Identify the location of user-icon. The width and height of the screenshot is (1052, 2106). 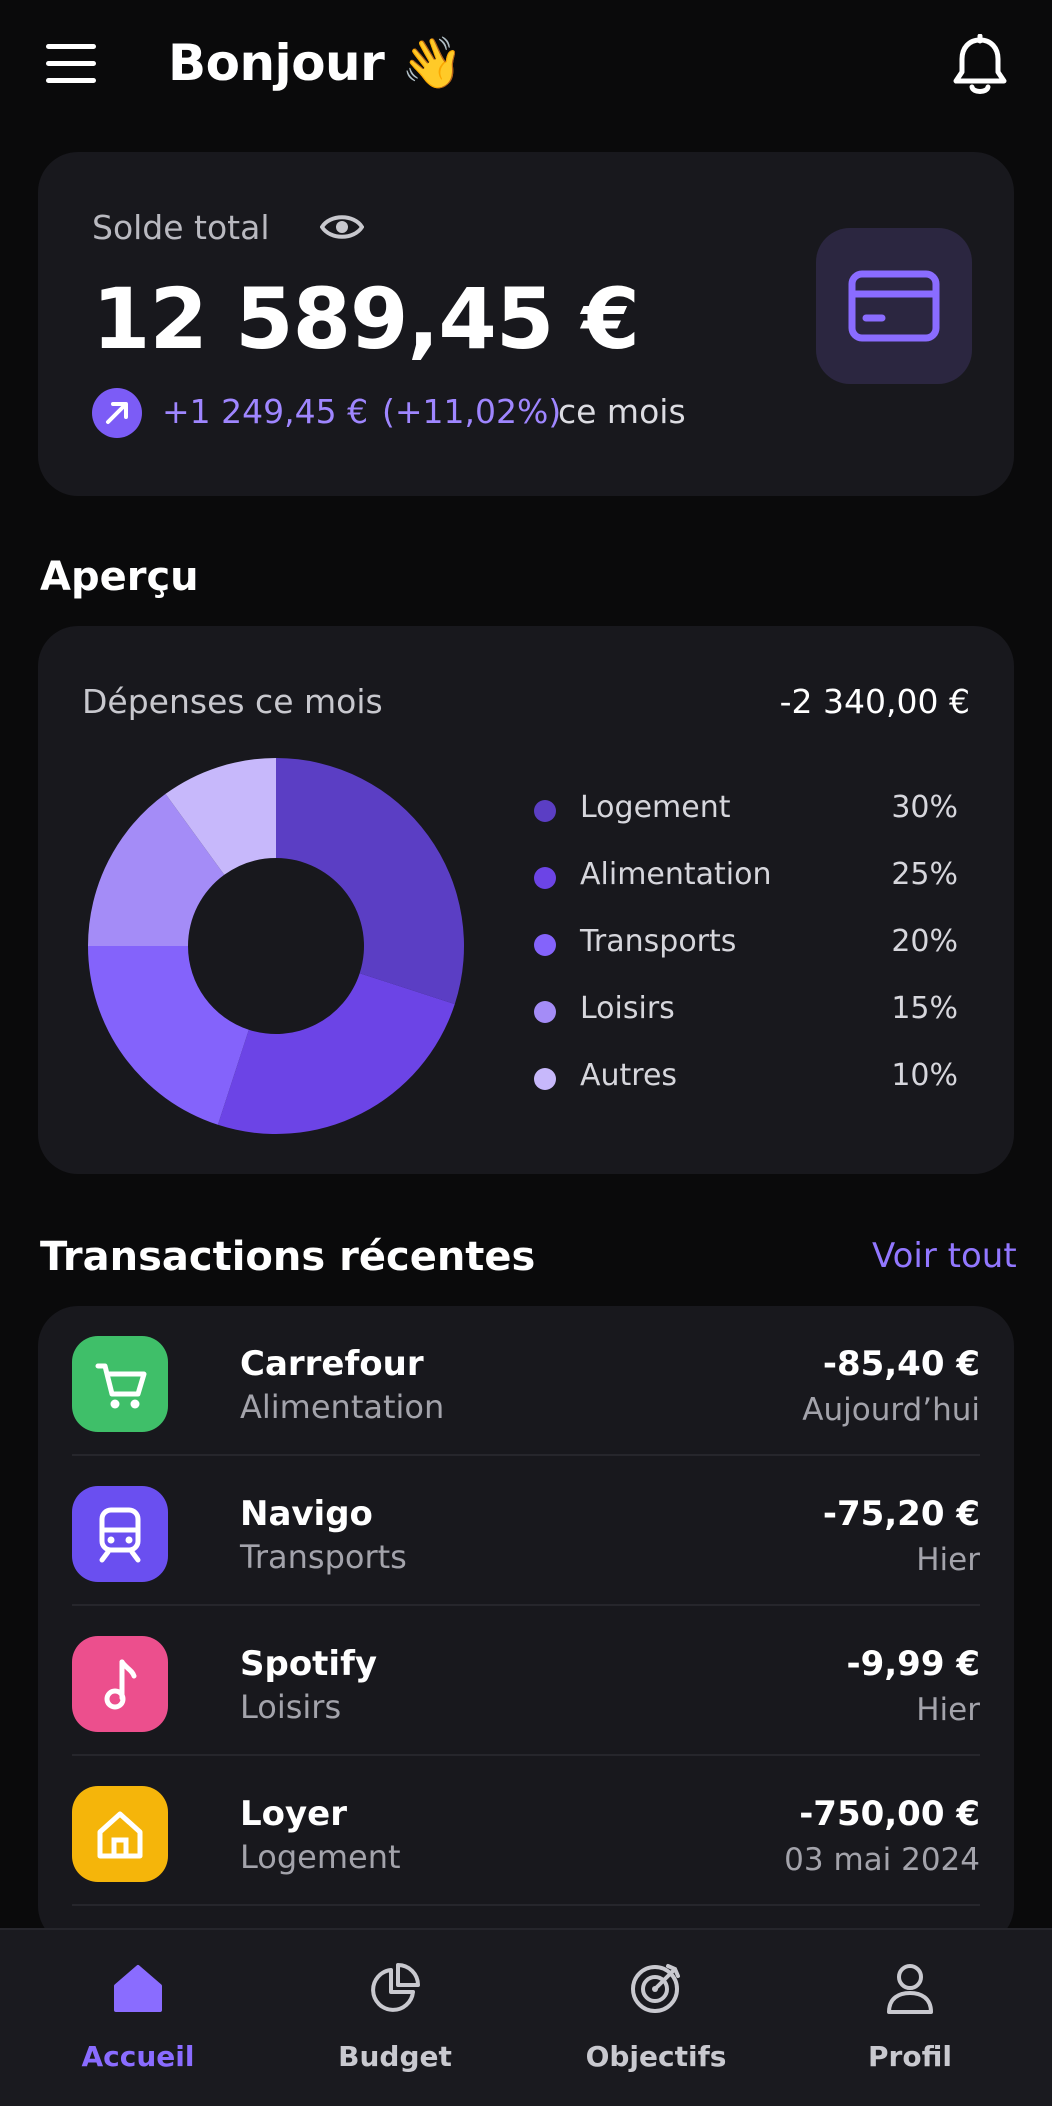
(910, 1989).